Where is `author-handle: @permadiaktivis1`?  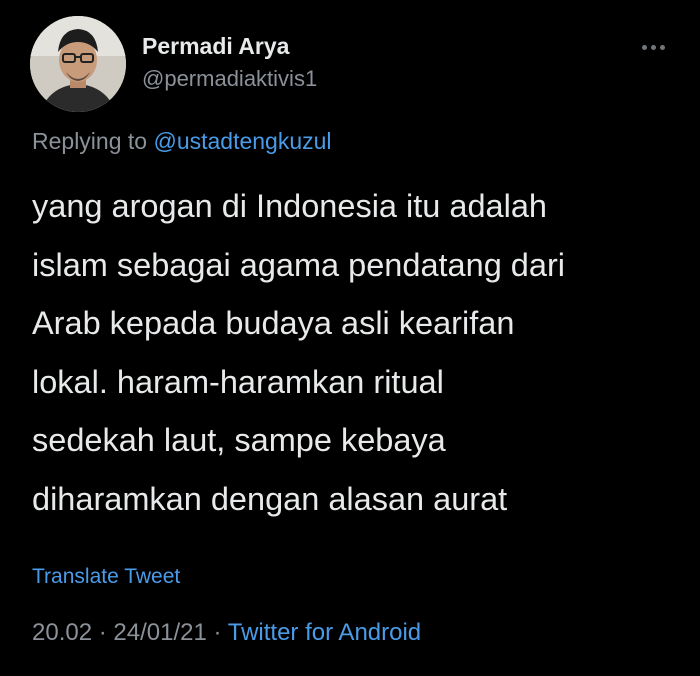
author-handle: @permadiaktivis1 is located at coordinates (229, 79).